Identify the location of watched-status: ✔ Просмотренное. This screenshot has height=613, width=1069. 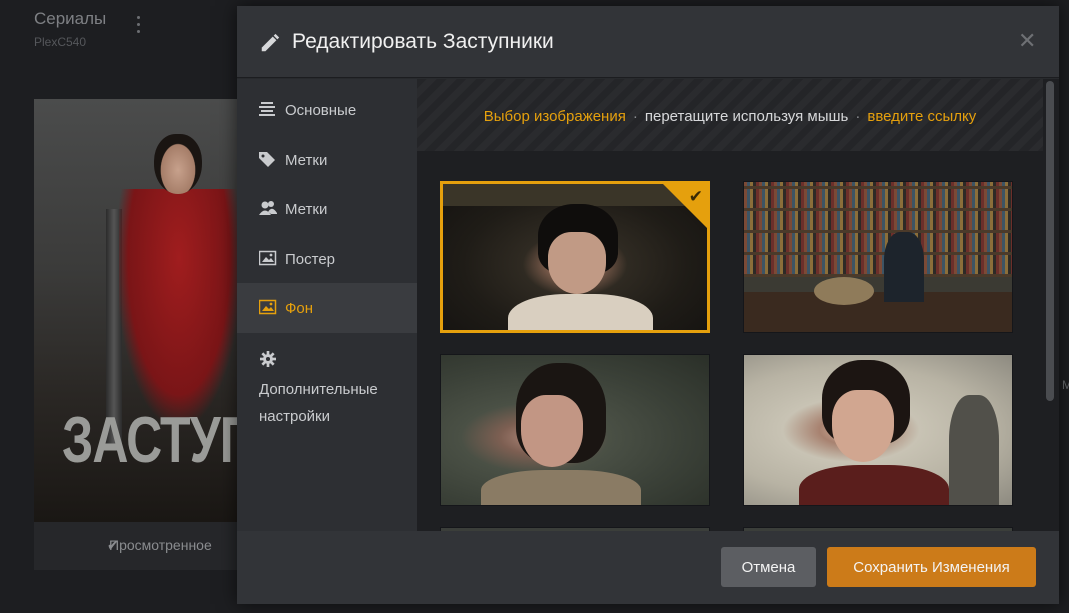
(141, 546).